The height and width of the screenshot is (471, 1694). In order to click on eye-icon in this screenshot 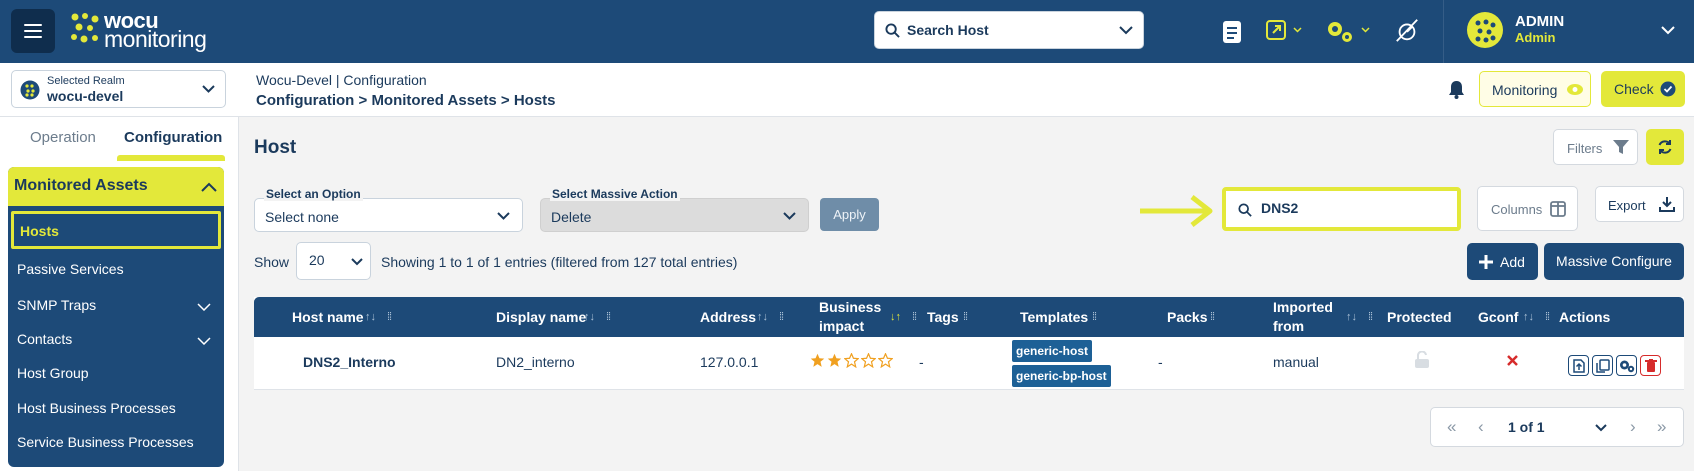, I will do `click(1575, 89)`.